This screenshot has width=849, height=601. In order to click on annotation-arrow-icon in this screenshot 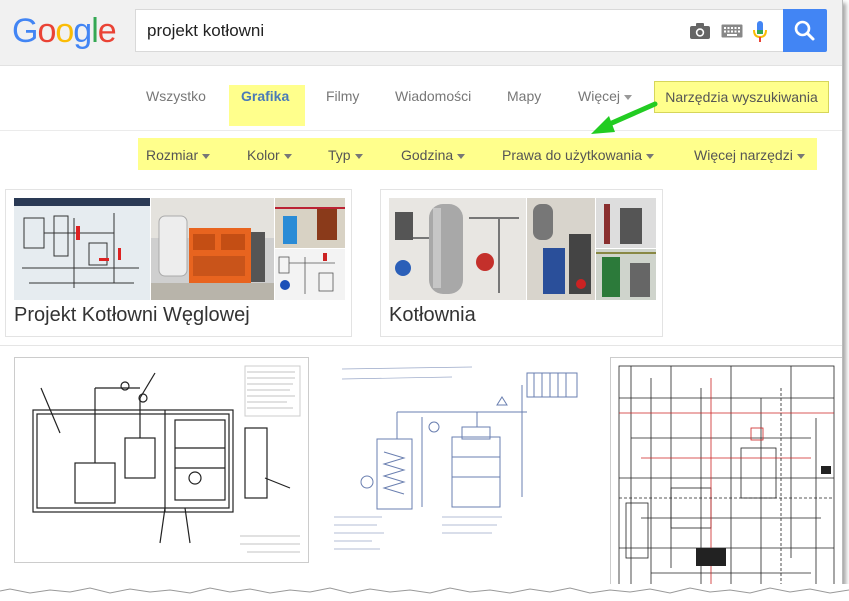, I will do `click(624, 117)`.